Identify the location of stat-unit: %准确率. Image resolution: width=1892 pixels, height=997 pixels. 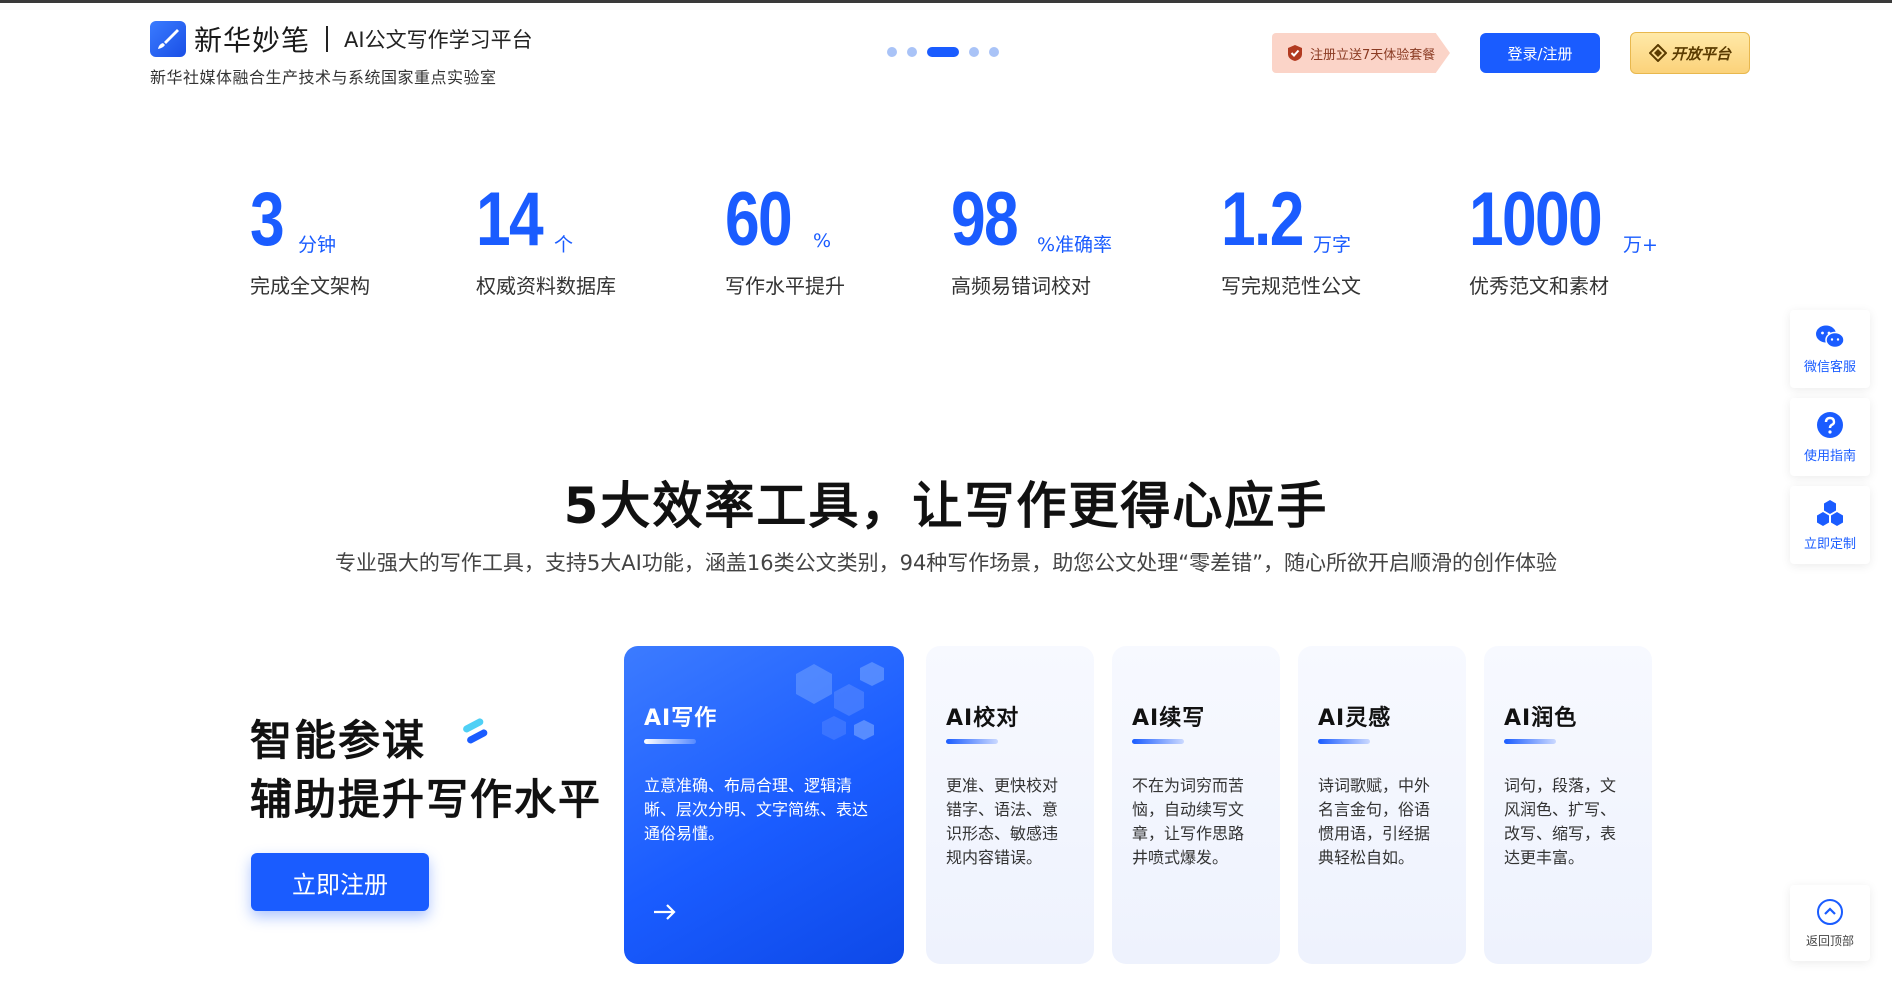
(1075, 245).